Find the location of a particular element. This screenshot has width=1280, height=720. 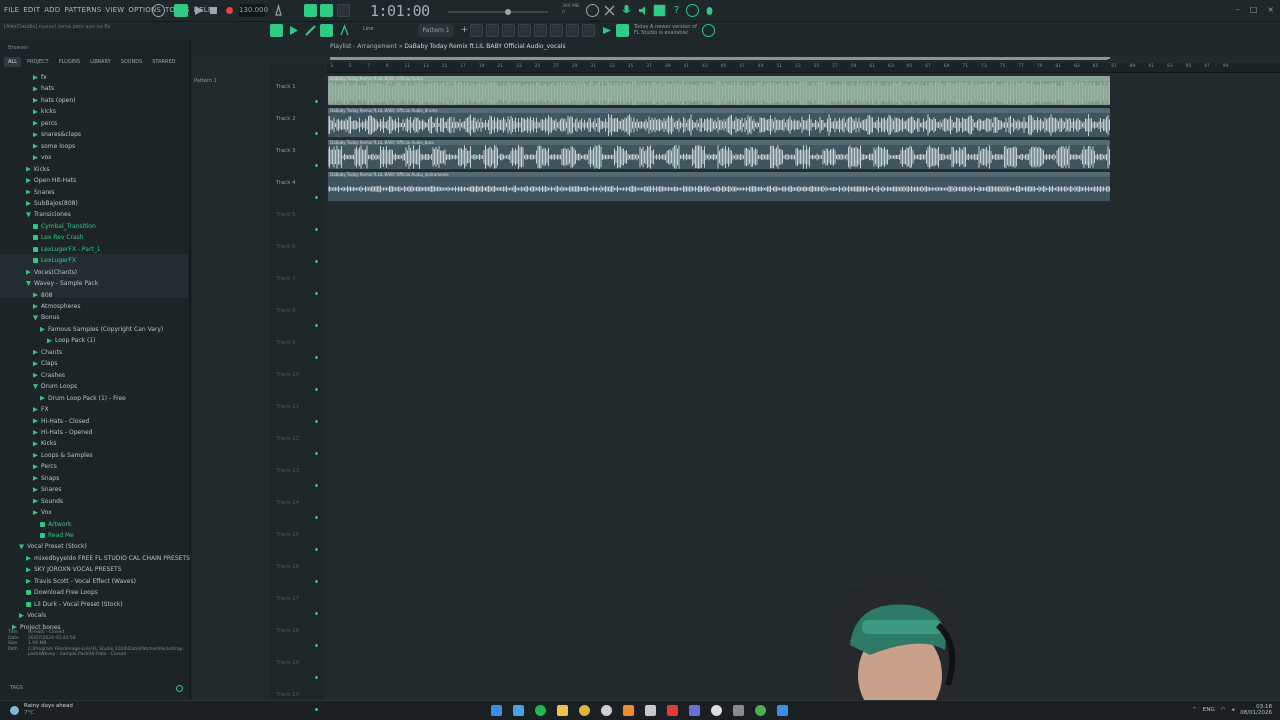

browser-tree-item: Kicks is located at coordinates (45, 443).